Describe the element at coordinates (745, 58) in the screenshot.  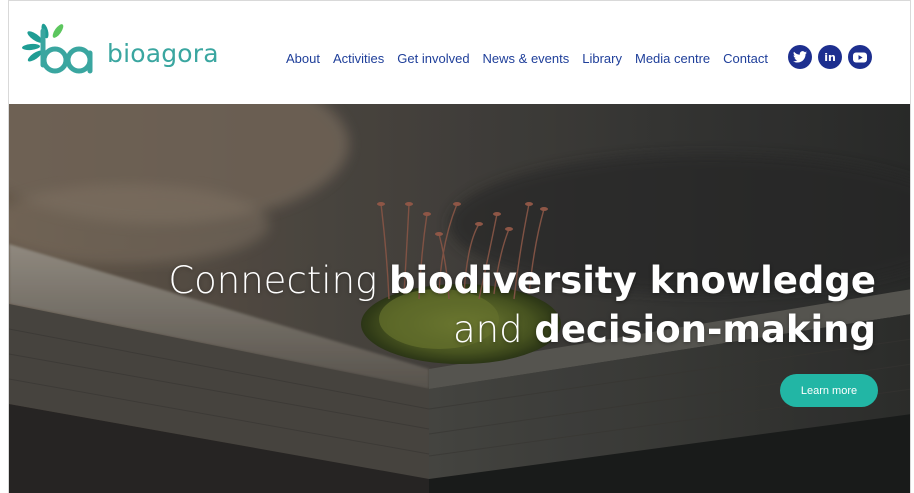
I see `nav-contact: Contact` at that location.